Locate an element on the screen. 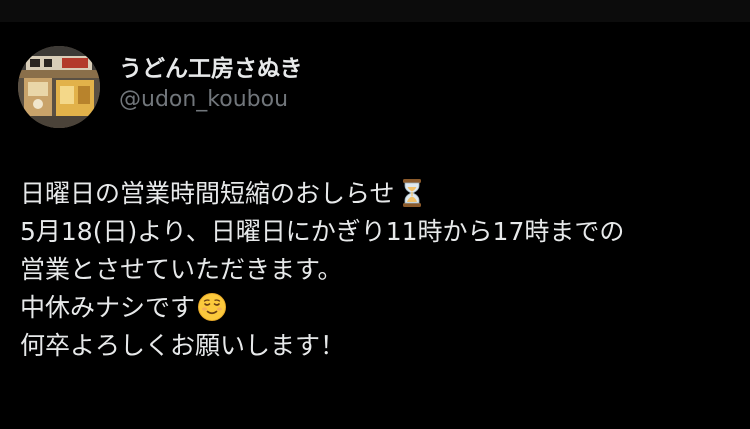 This screenshot has width=750, height=429. relieved-face-emoji-icon is located at coordinates (212, 307).